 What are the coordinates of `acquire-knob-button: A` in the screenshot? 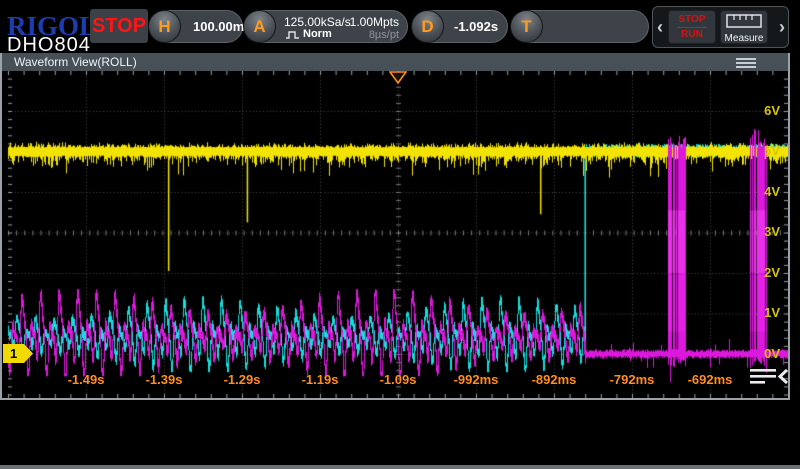 It's located at (259, 26).